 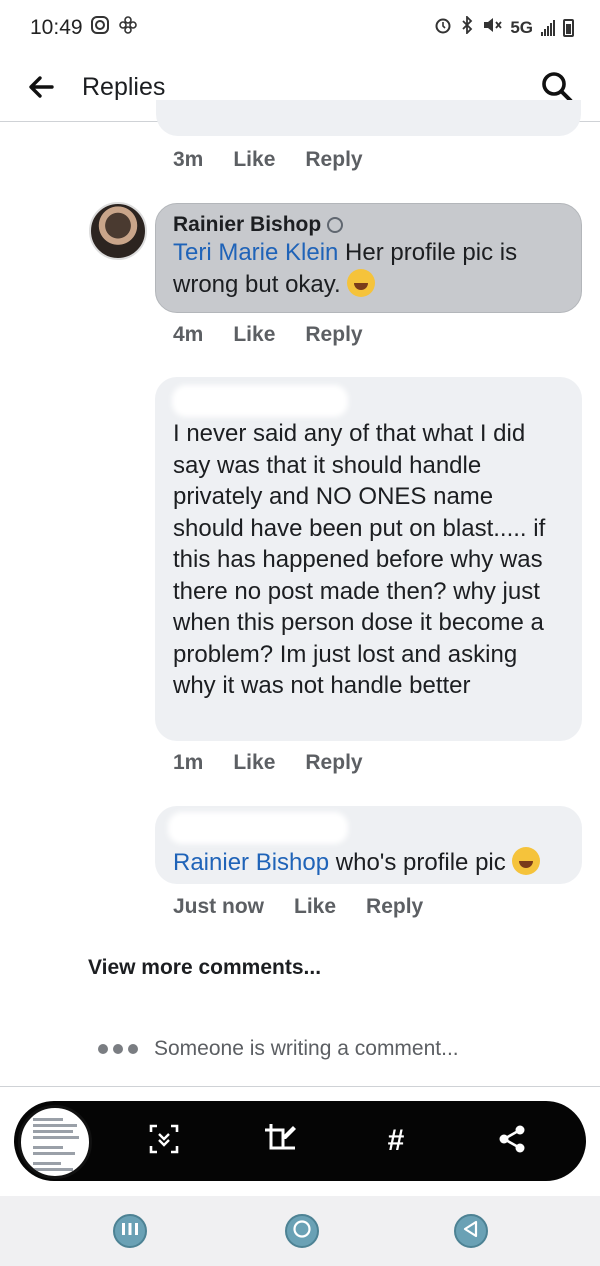 What do you see at coordinates (255, 252) in the screenshot?
I see `mention-link: Teri Marie Klein` at bounding box center [255, 252].